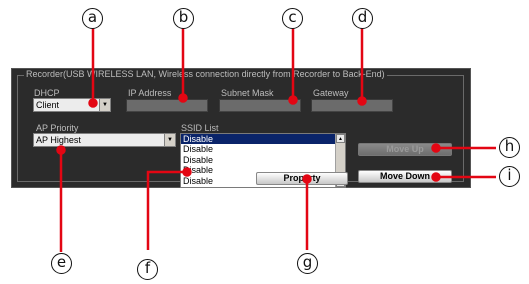 This screenshot has width=529, height=284. What do you see at coordinates (92, 18) in the screenshot?
I see `callout-a: a` at bounding box center [92, 18].